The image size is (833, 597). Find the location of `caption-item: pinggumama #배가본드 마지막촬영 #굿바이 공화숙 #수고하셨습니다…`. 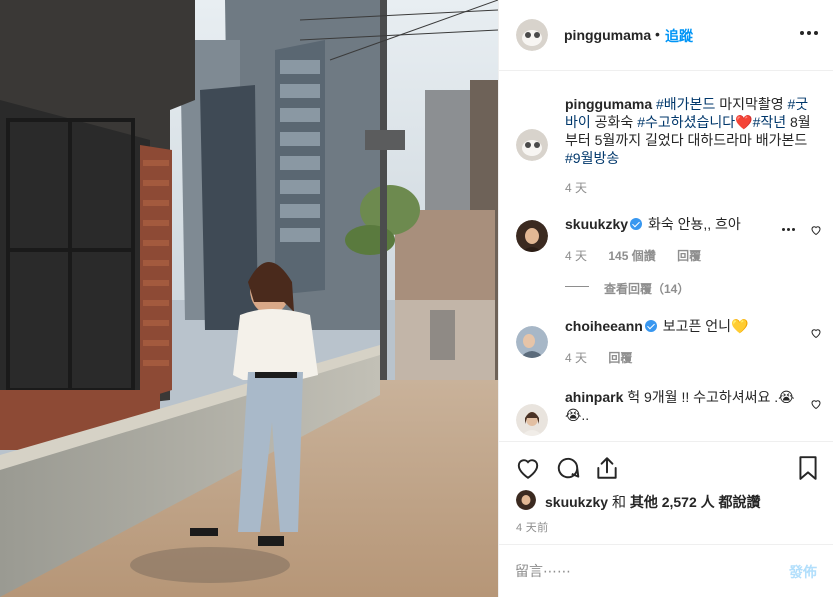

caption-item: pinggumama #배가본드 마지막촬영 #굿바이 공화숙 #수고하셨습니다… is located at coordinates (666, 147).